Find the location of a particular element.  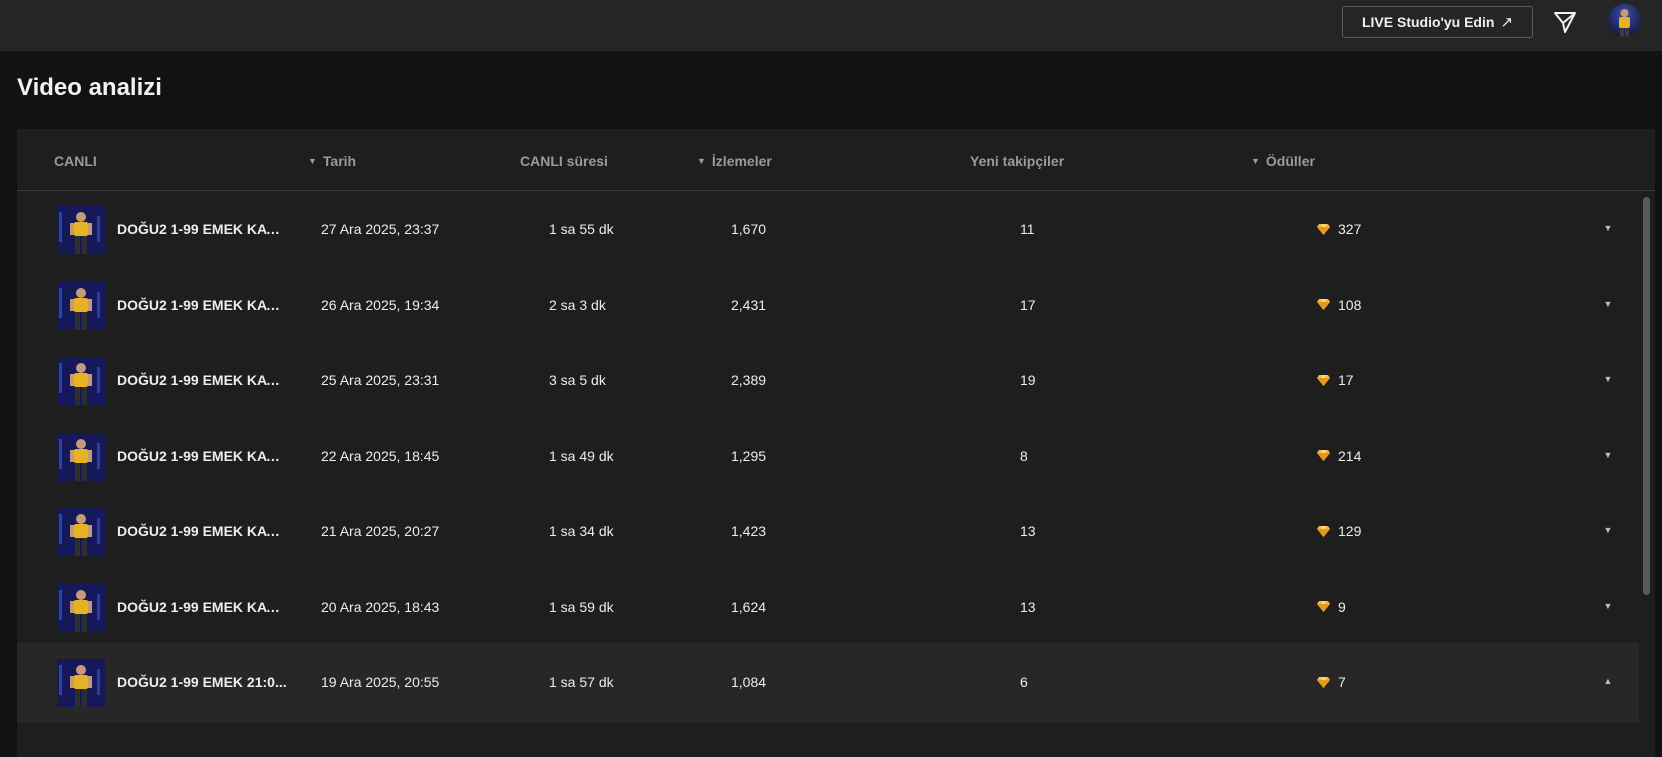

views-count: 1,295 is located at coordinates (749, 455).